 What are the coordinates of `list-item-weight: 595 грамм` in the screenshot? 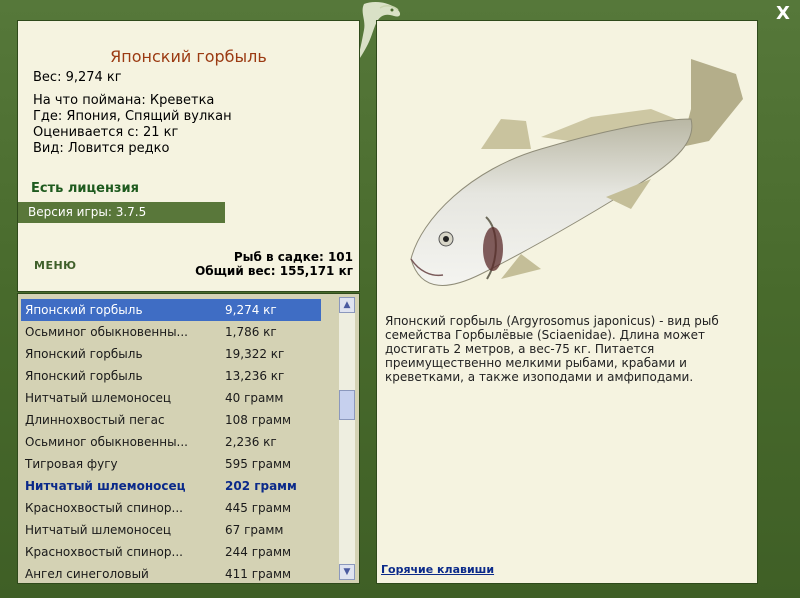 It's located at (258, 464).